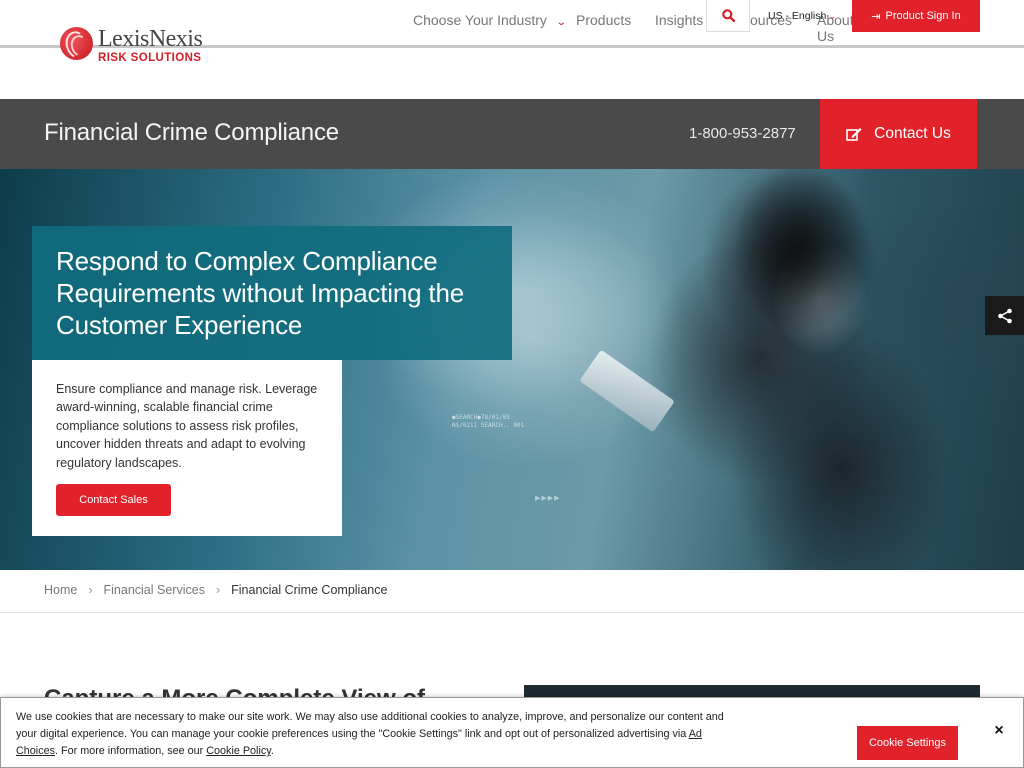 The width and height of the screenshot is (1024, 768). Describe the element at coordinates (76, 43) in the screenshot. I see `lexisnexis-globe-icon` at that location.